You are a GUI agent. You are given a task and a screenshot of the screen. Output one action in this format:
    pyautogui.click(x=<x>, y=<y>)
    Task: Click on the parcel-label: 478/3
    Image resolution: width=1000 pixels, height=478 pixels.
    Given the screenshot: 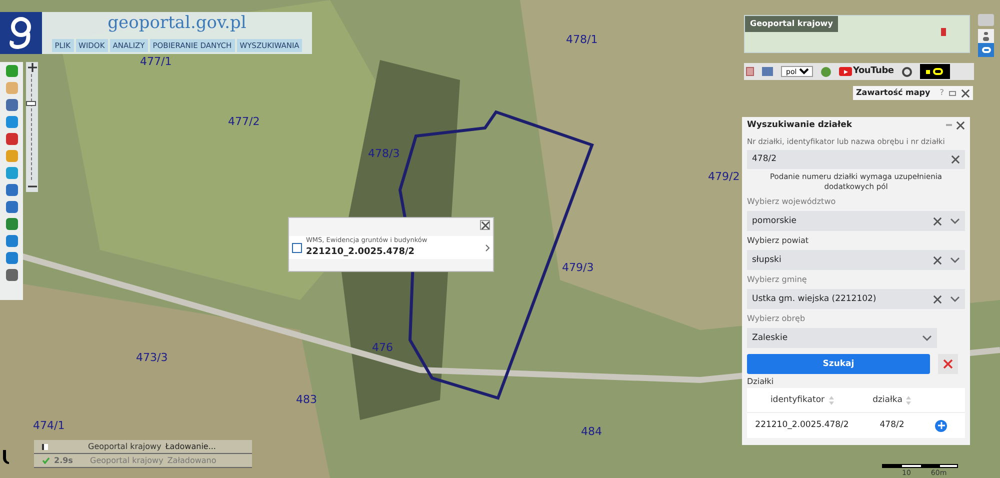 What is the action you would take?
    pyautogui.click(x=384, y=154)
    